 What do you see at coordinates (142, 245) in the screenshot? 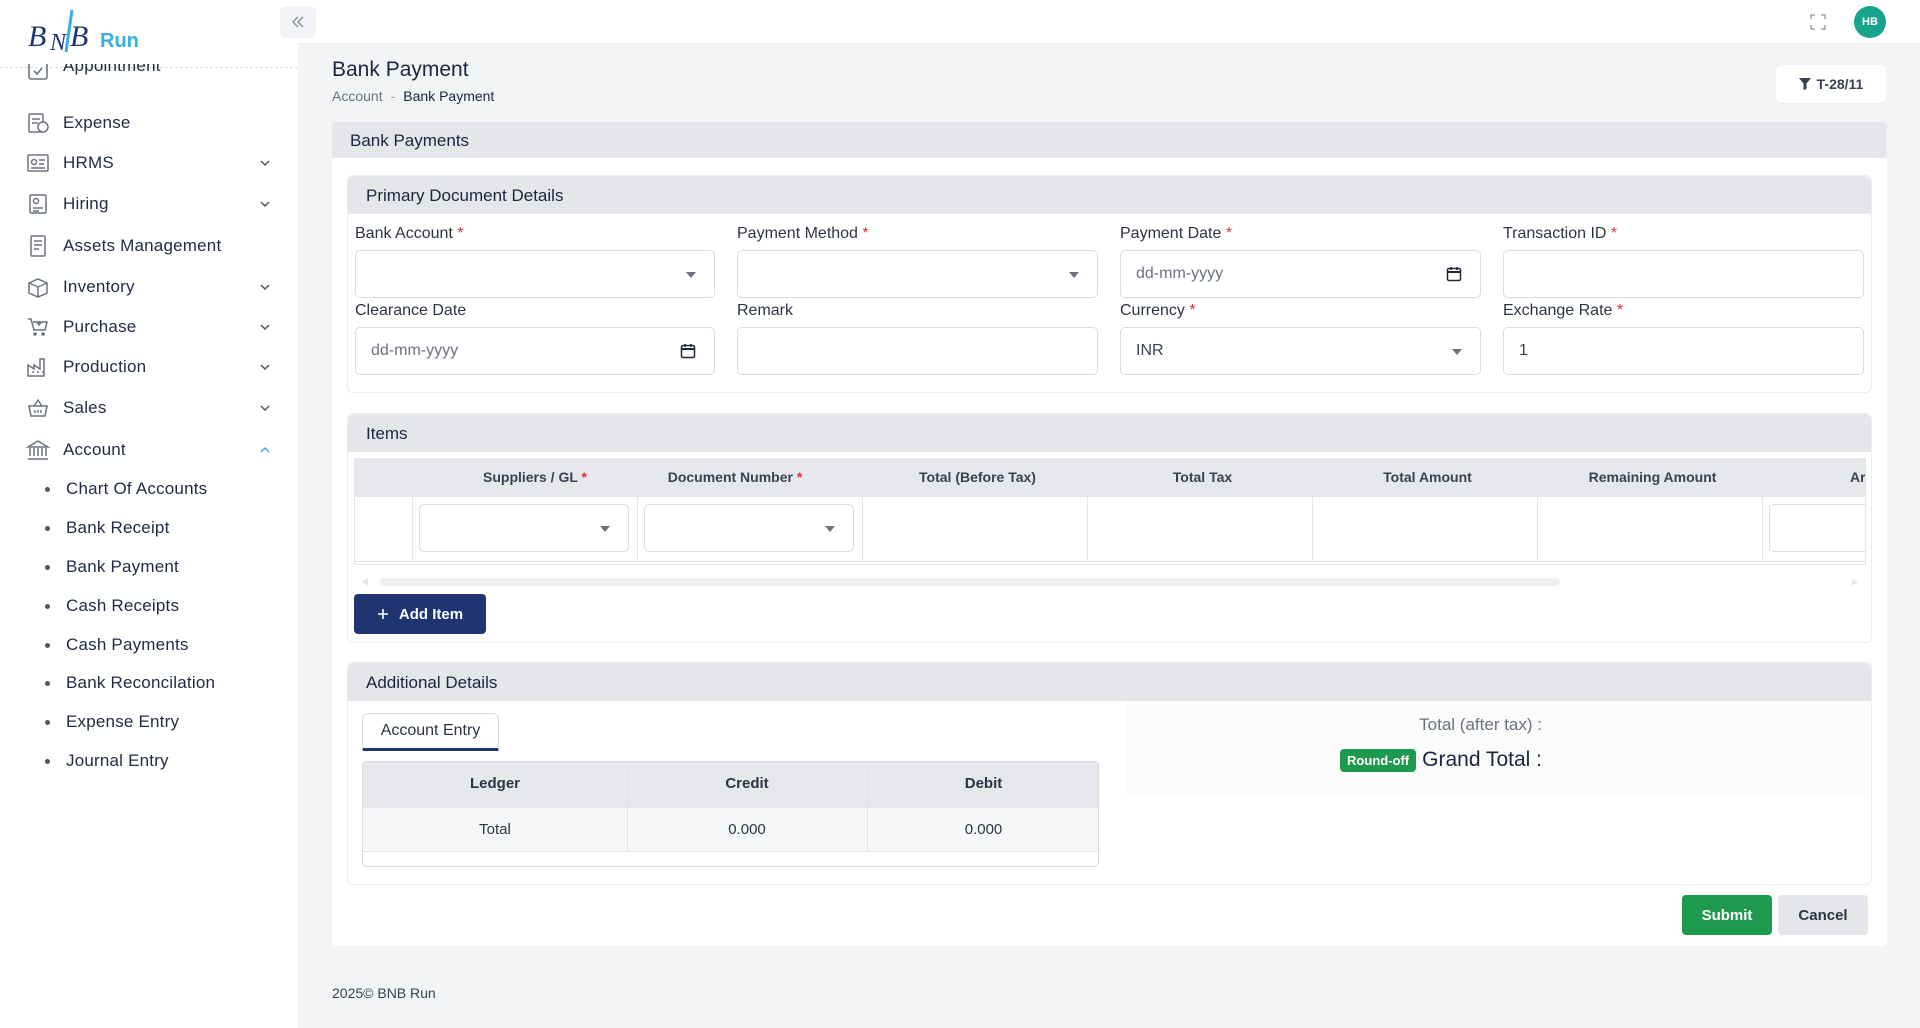
I see `sidebar-item-label: Assets Management` at bounding box center [142, 245].